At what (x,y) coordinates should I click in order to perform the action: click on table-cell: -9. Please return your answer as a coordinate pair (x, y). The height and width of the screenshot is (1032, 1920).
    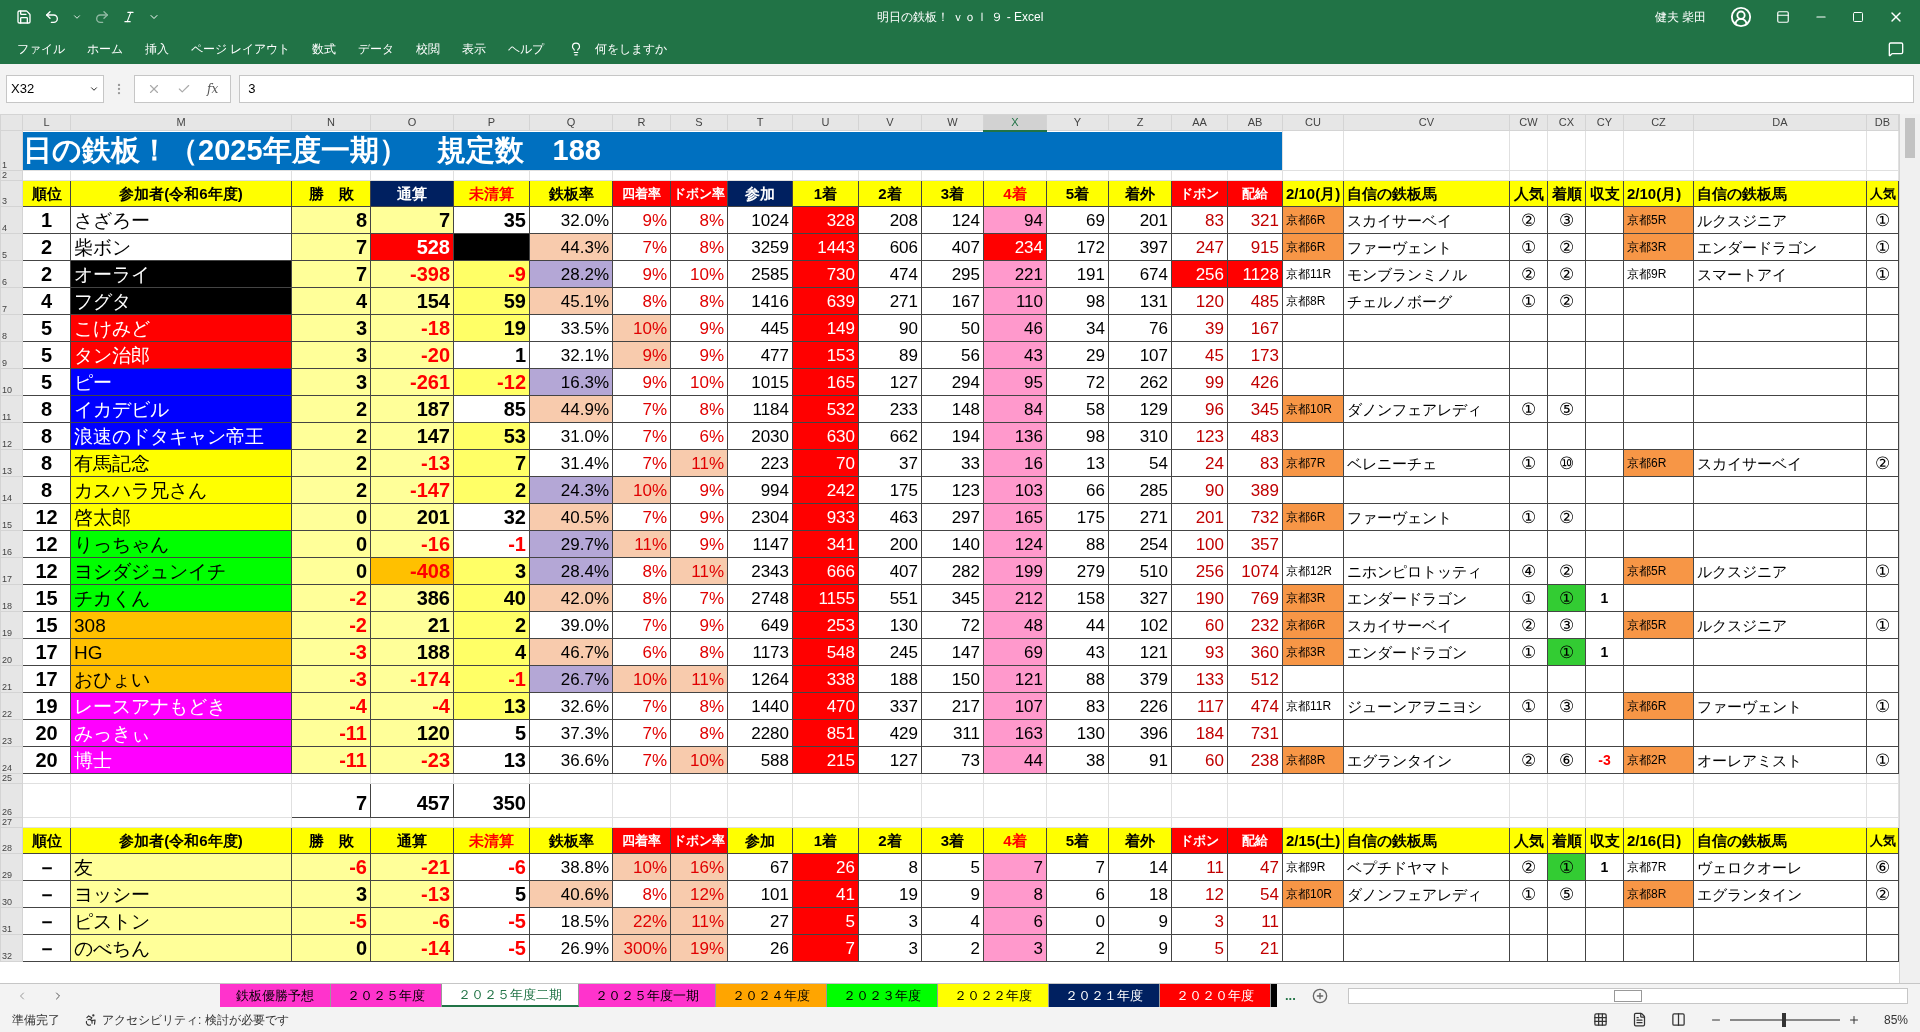
    Looking at the image, I should click on (491, 274).